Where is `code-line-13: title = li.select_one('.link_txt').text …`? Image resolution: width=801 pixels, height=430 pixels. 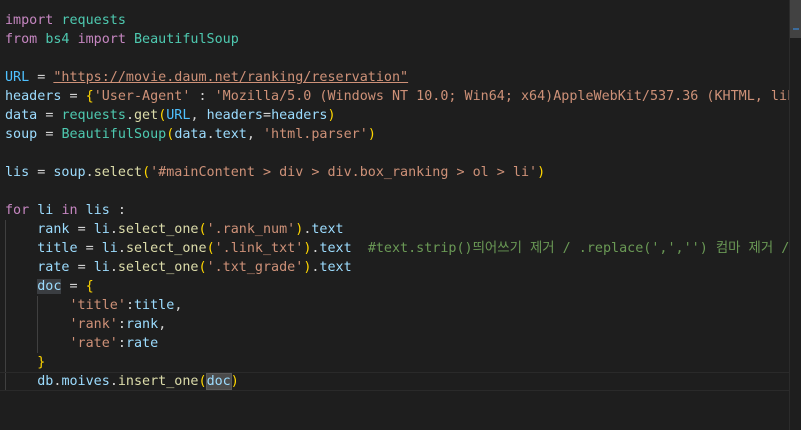
code-line-13: title = li.select_one('.link_txt').text … is located at coordinates (395, 248).